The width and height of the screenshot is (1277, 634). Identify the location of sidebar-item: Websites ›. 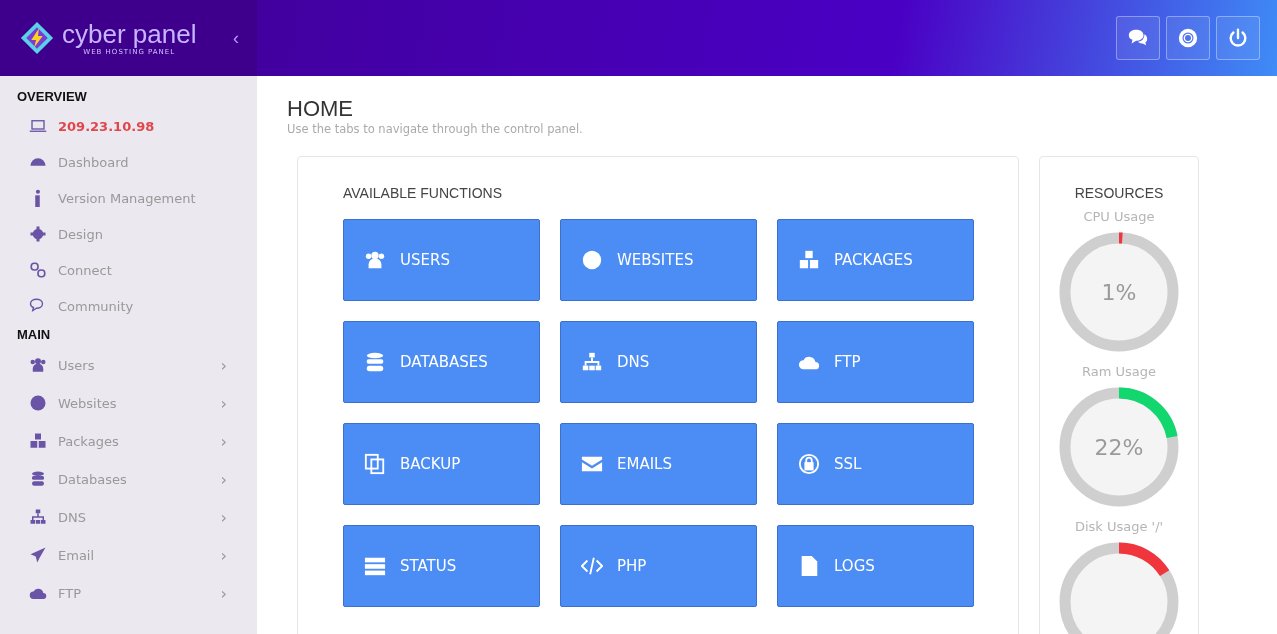
(128, 403).